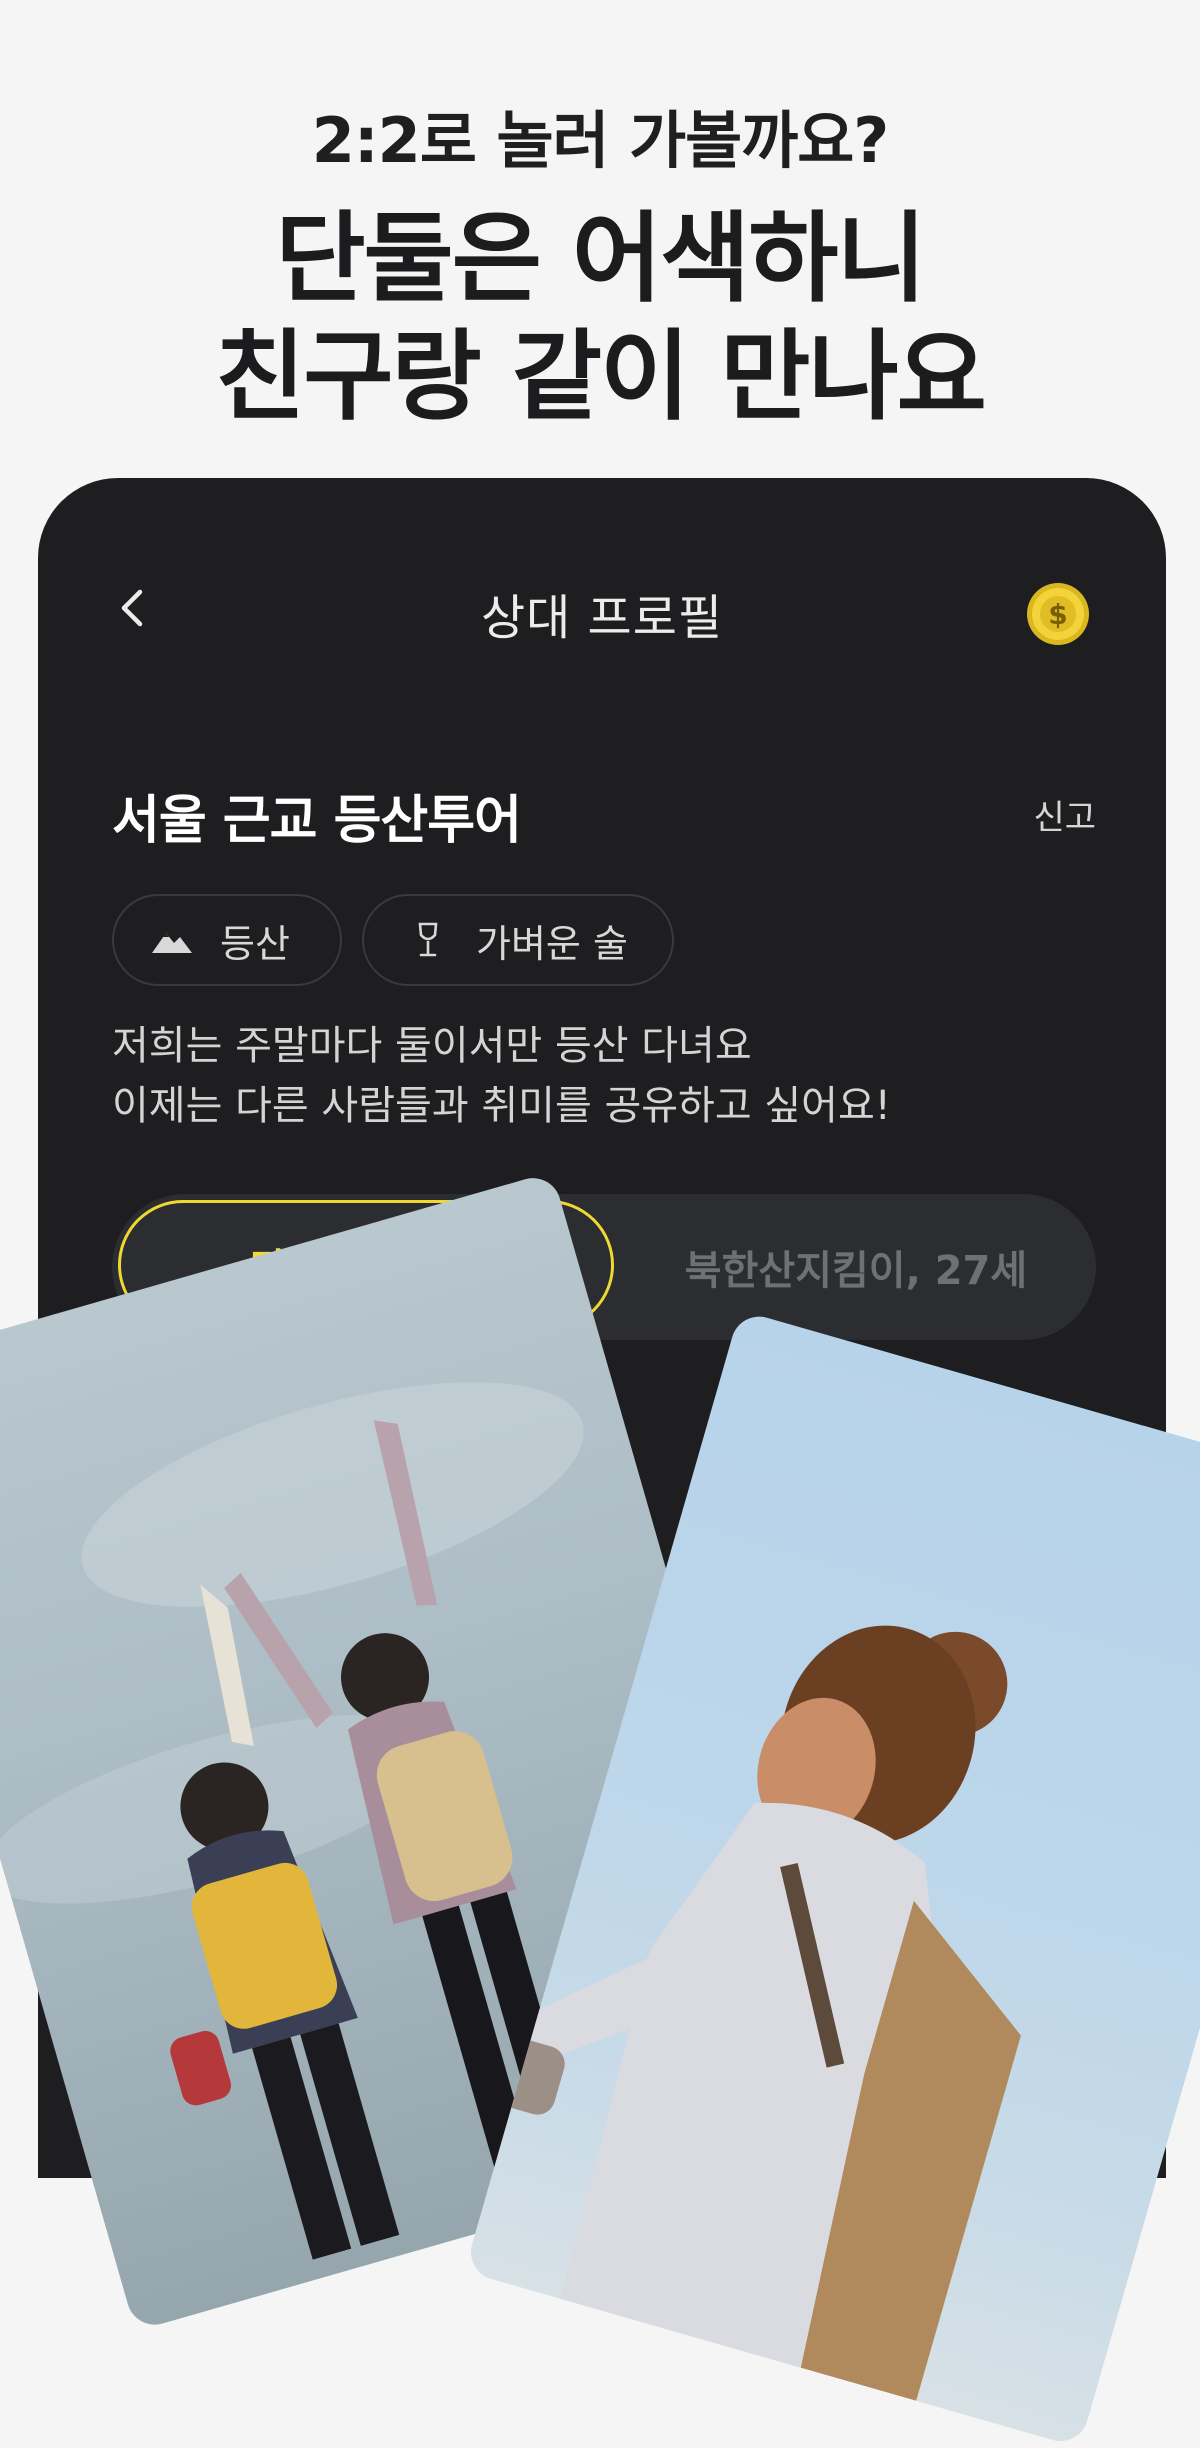 The width and height of the screenshot is (1200, 2448). I want to click on member-tab-2: 북한산지킴이, 27세, so click(856, 1267).